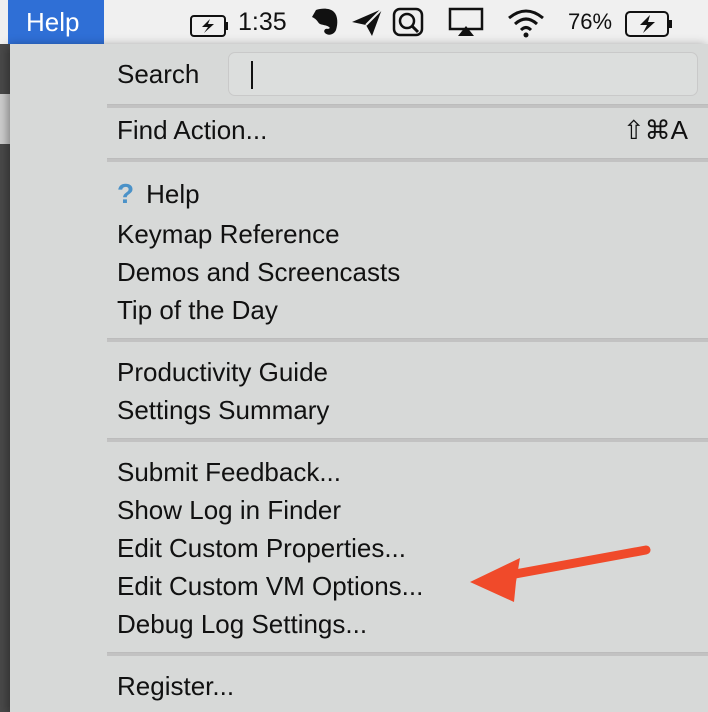 Image resolution: width=708 pixels, height=712 pixels. What do you see at coordinates (173, 194) in the screenshot?
I see `menu-item-help-label: Help` at bounding box center [173, 194].